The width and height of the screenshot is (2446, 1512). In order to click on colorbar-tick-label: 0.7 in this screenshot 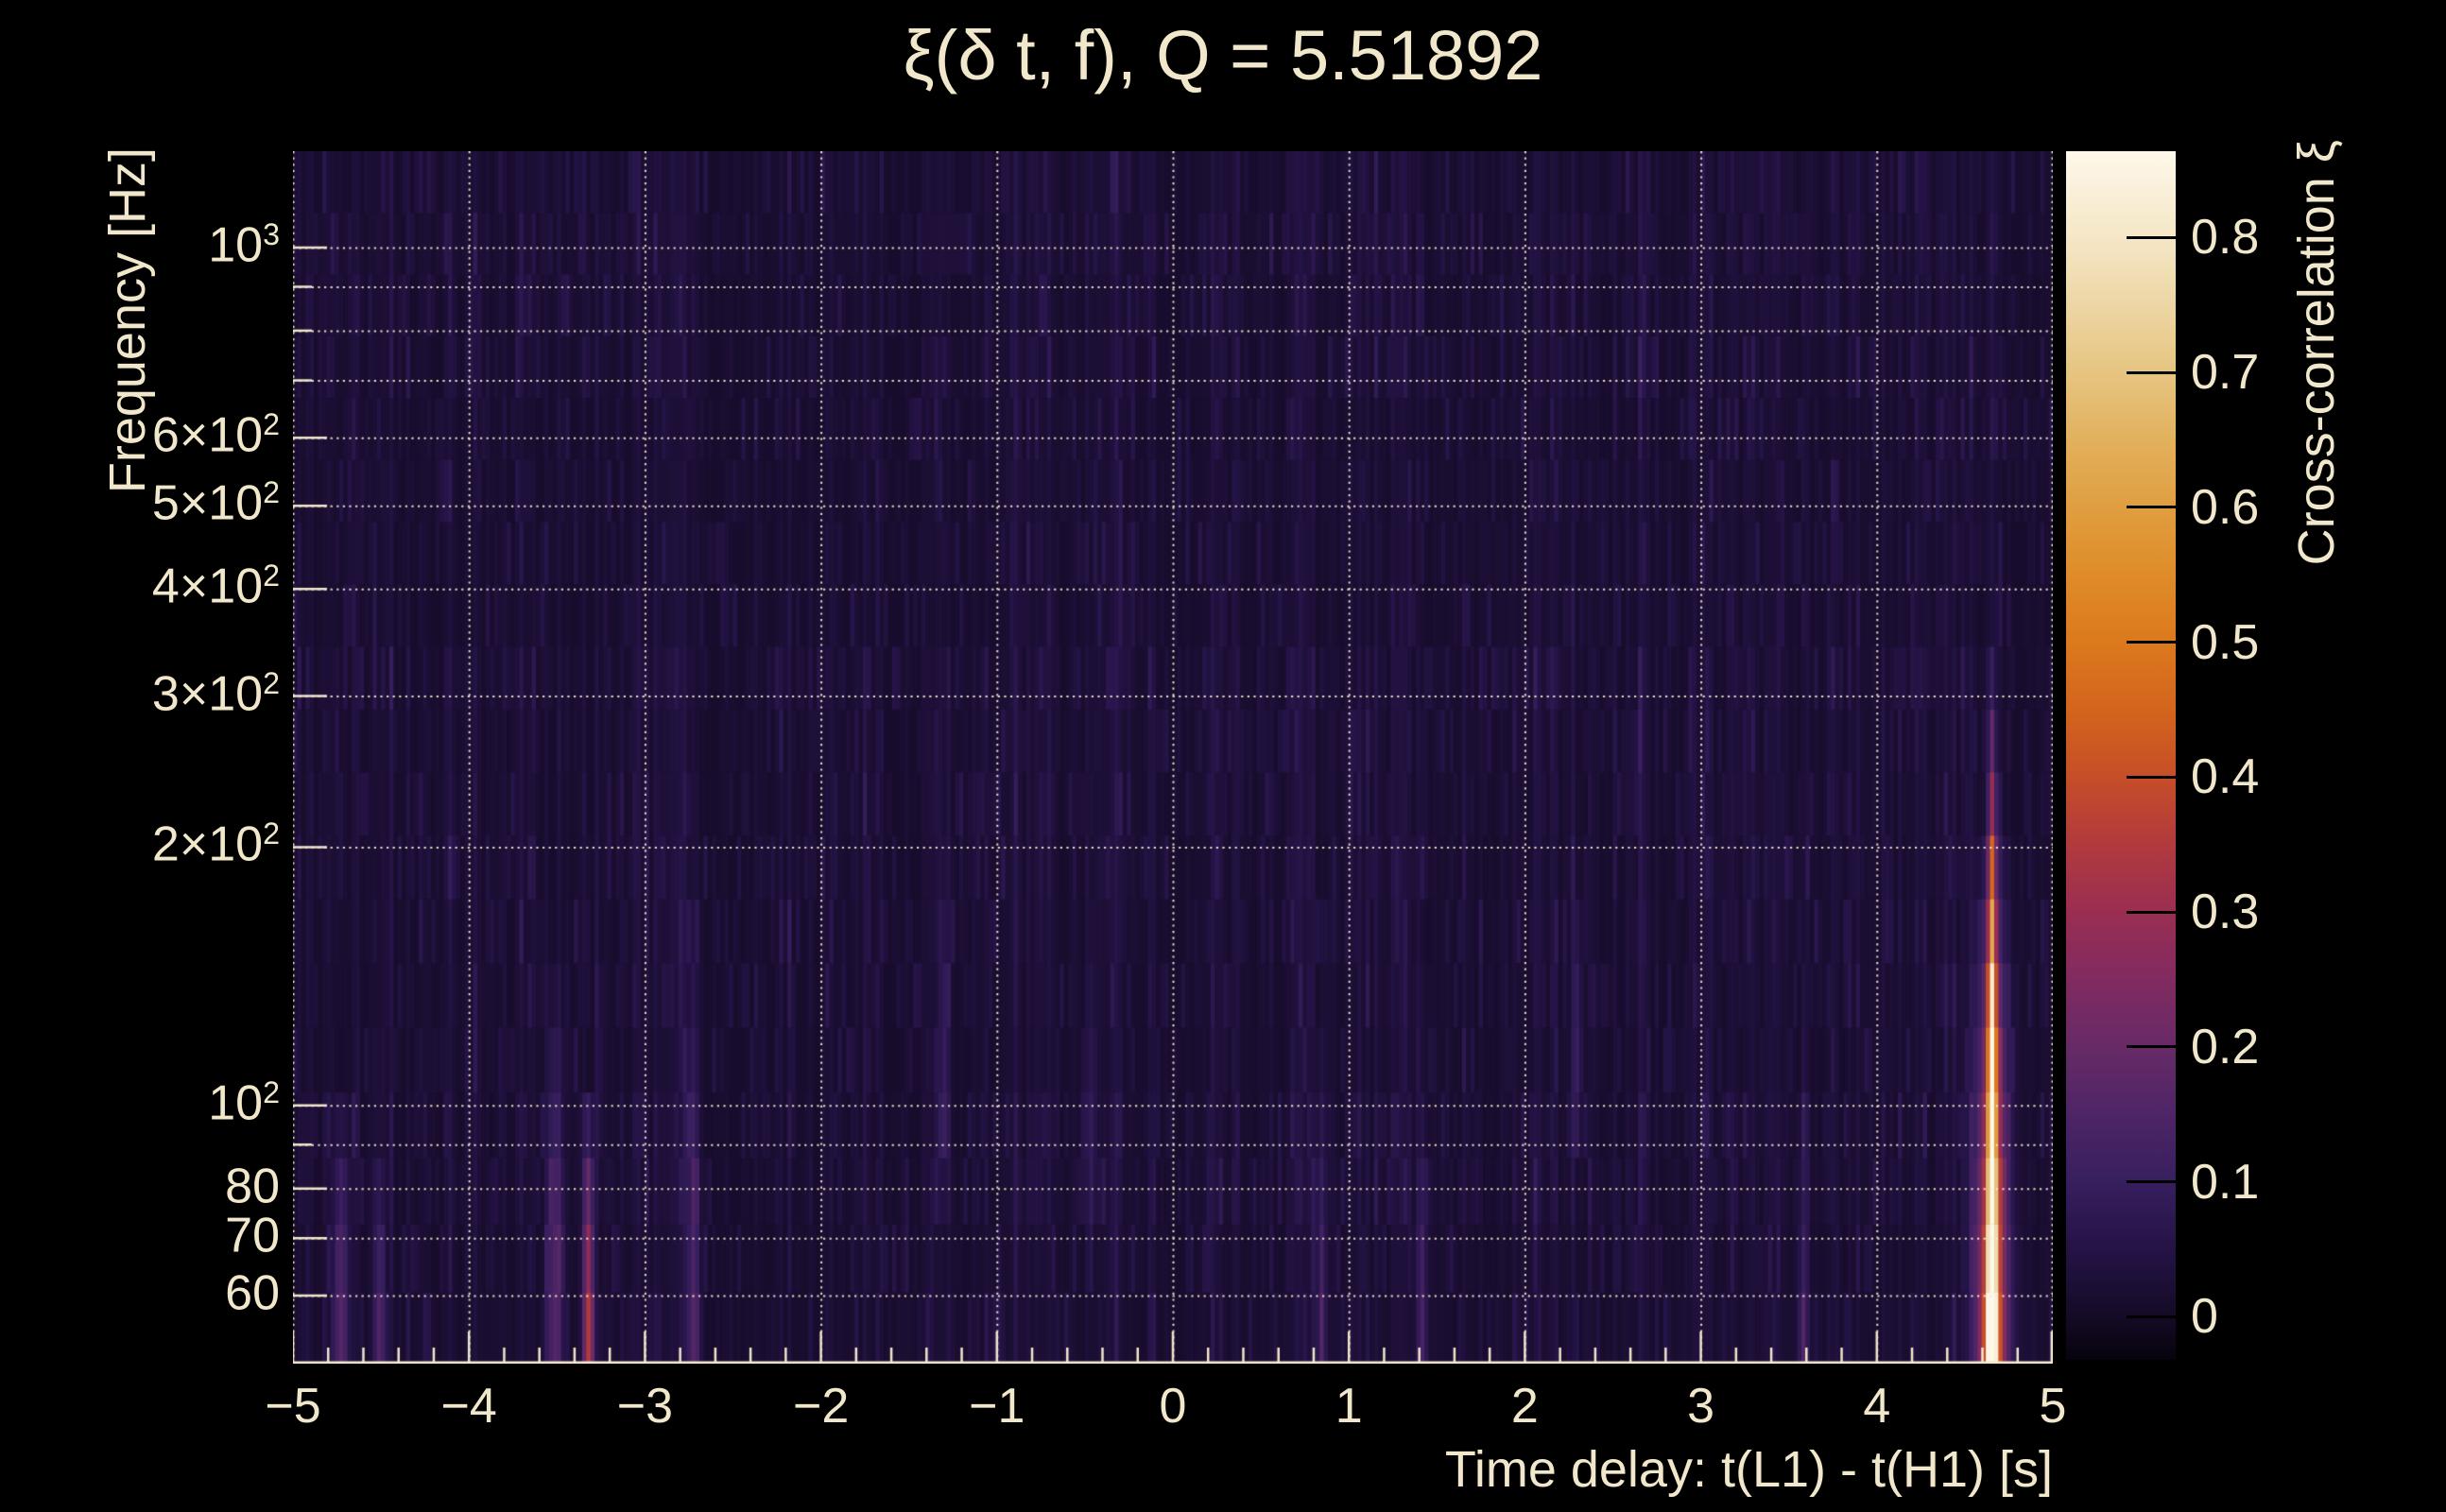, I will do `click(2225, 373)`.